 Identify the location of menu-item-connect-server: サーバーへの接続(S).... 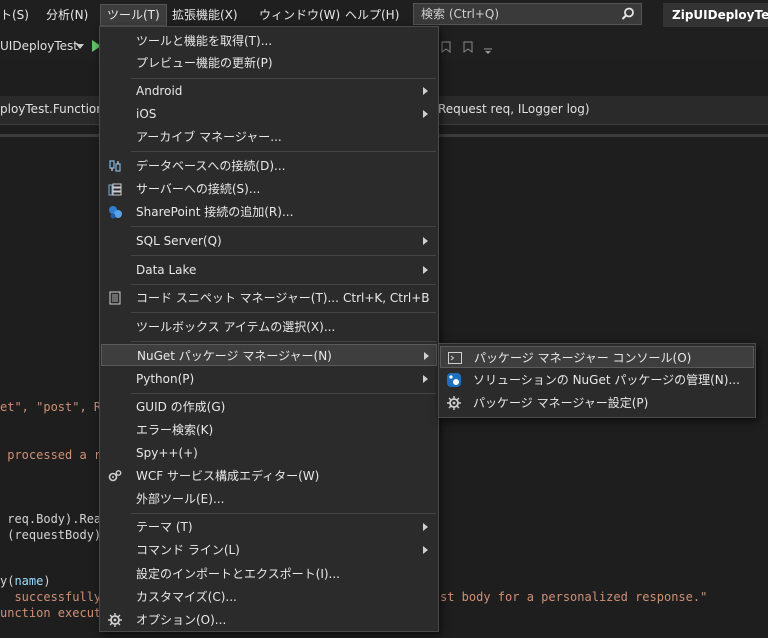
(269, 189).